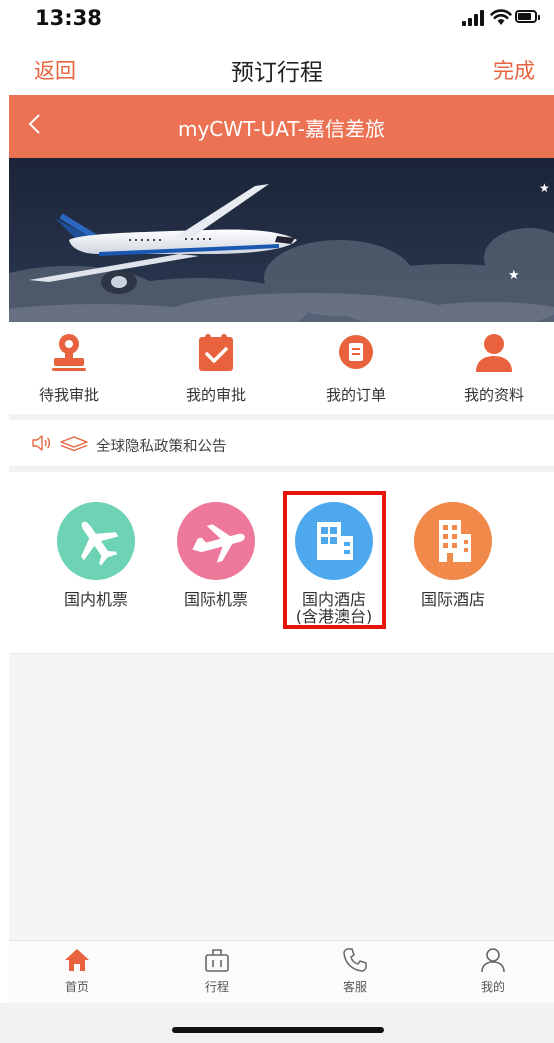 This screenshot has width=554, height=1043. What do you see at coordinates (514, 70) in the screenshot?
I see `nav-done-button: 完成` at bounding box center [514, 70].